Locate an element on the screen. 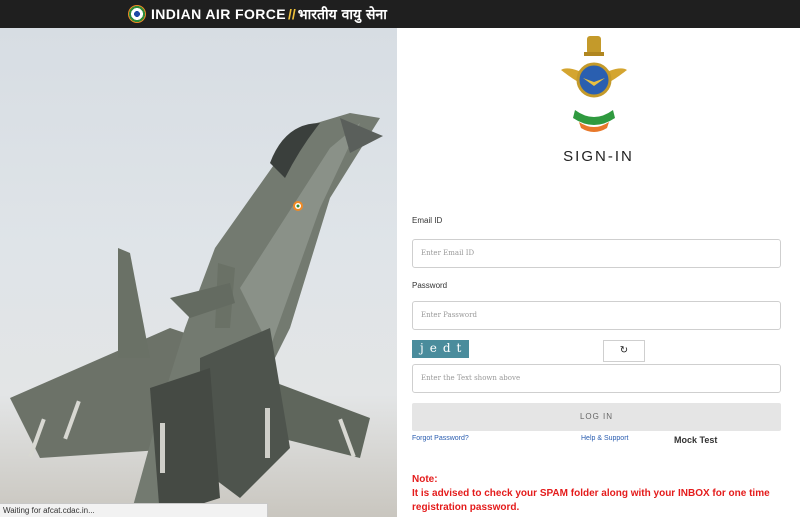 Image resolution: width=800 pixels, height=517 pixels. help-support-link: Help & Support is located at coordinates (604, 438).